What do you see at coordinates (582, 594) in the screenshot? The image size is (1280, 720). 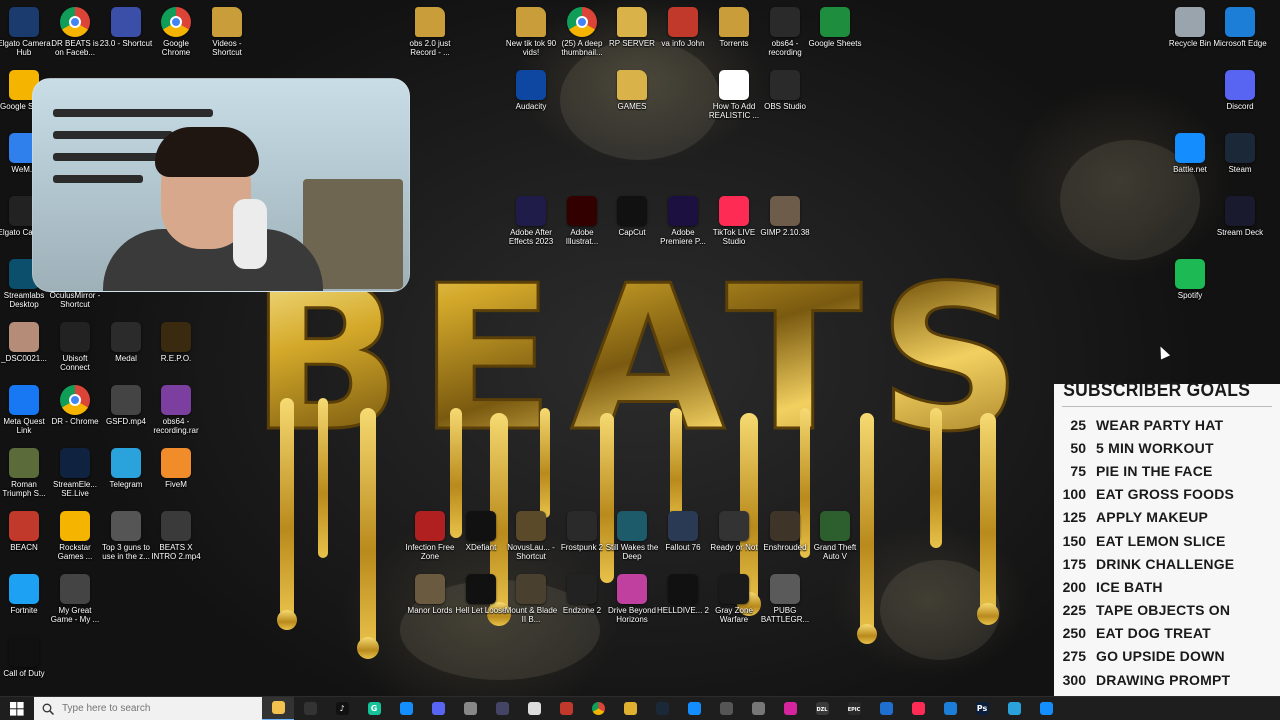 I see `desktop-icon-endzone-2: Endzone 2` at bounding box center [582, 594].